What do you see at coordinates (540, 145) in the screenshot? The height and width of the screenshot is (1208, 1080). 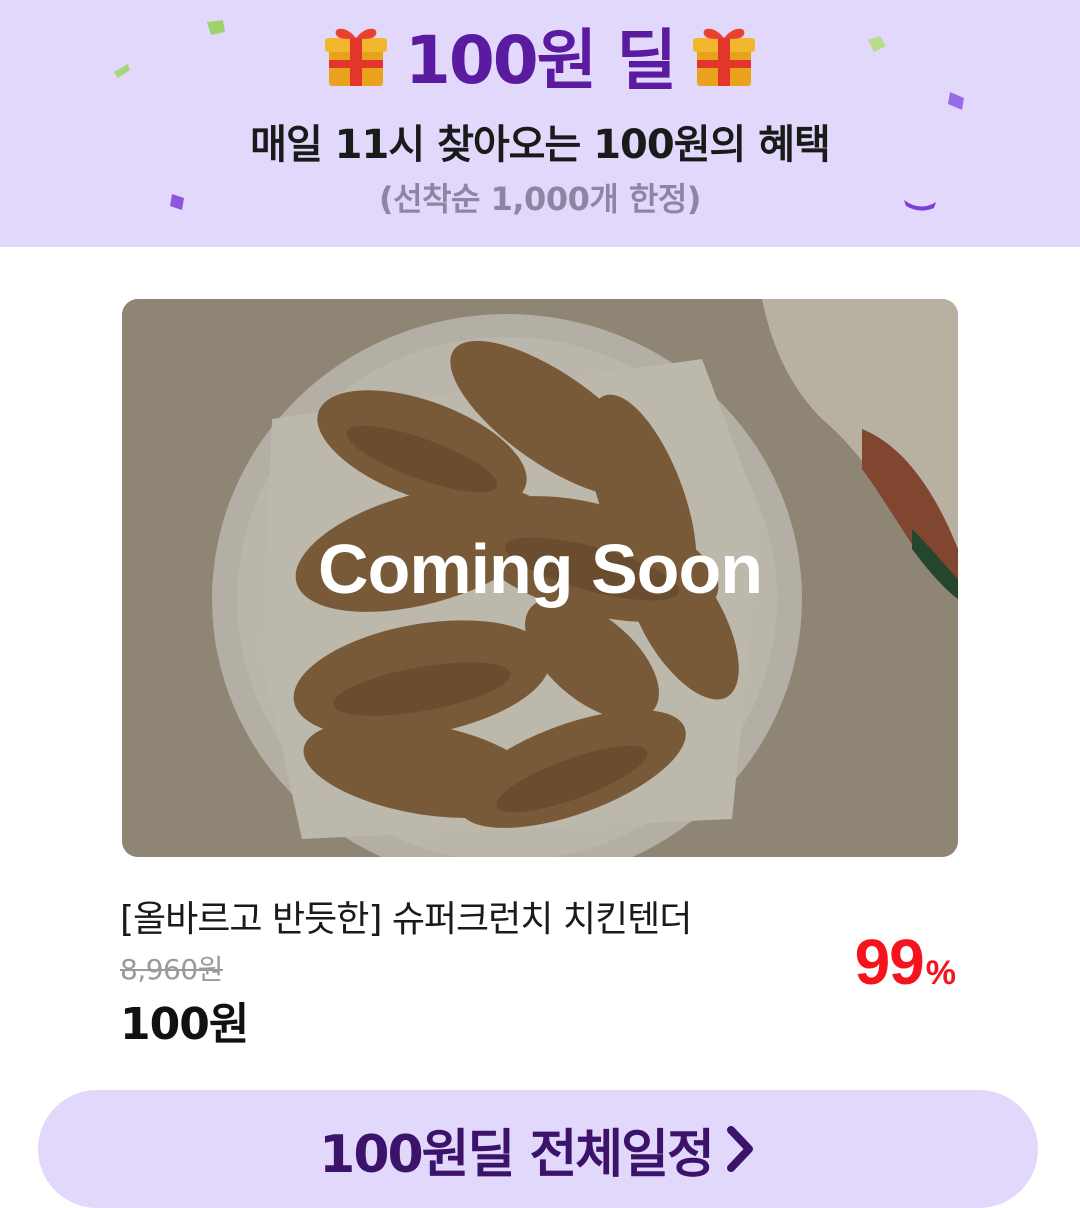 I see `banner-subtitle: 매일 11시 찾아오는 100원의 혜택` at bounding box center [540, 145].